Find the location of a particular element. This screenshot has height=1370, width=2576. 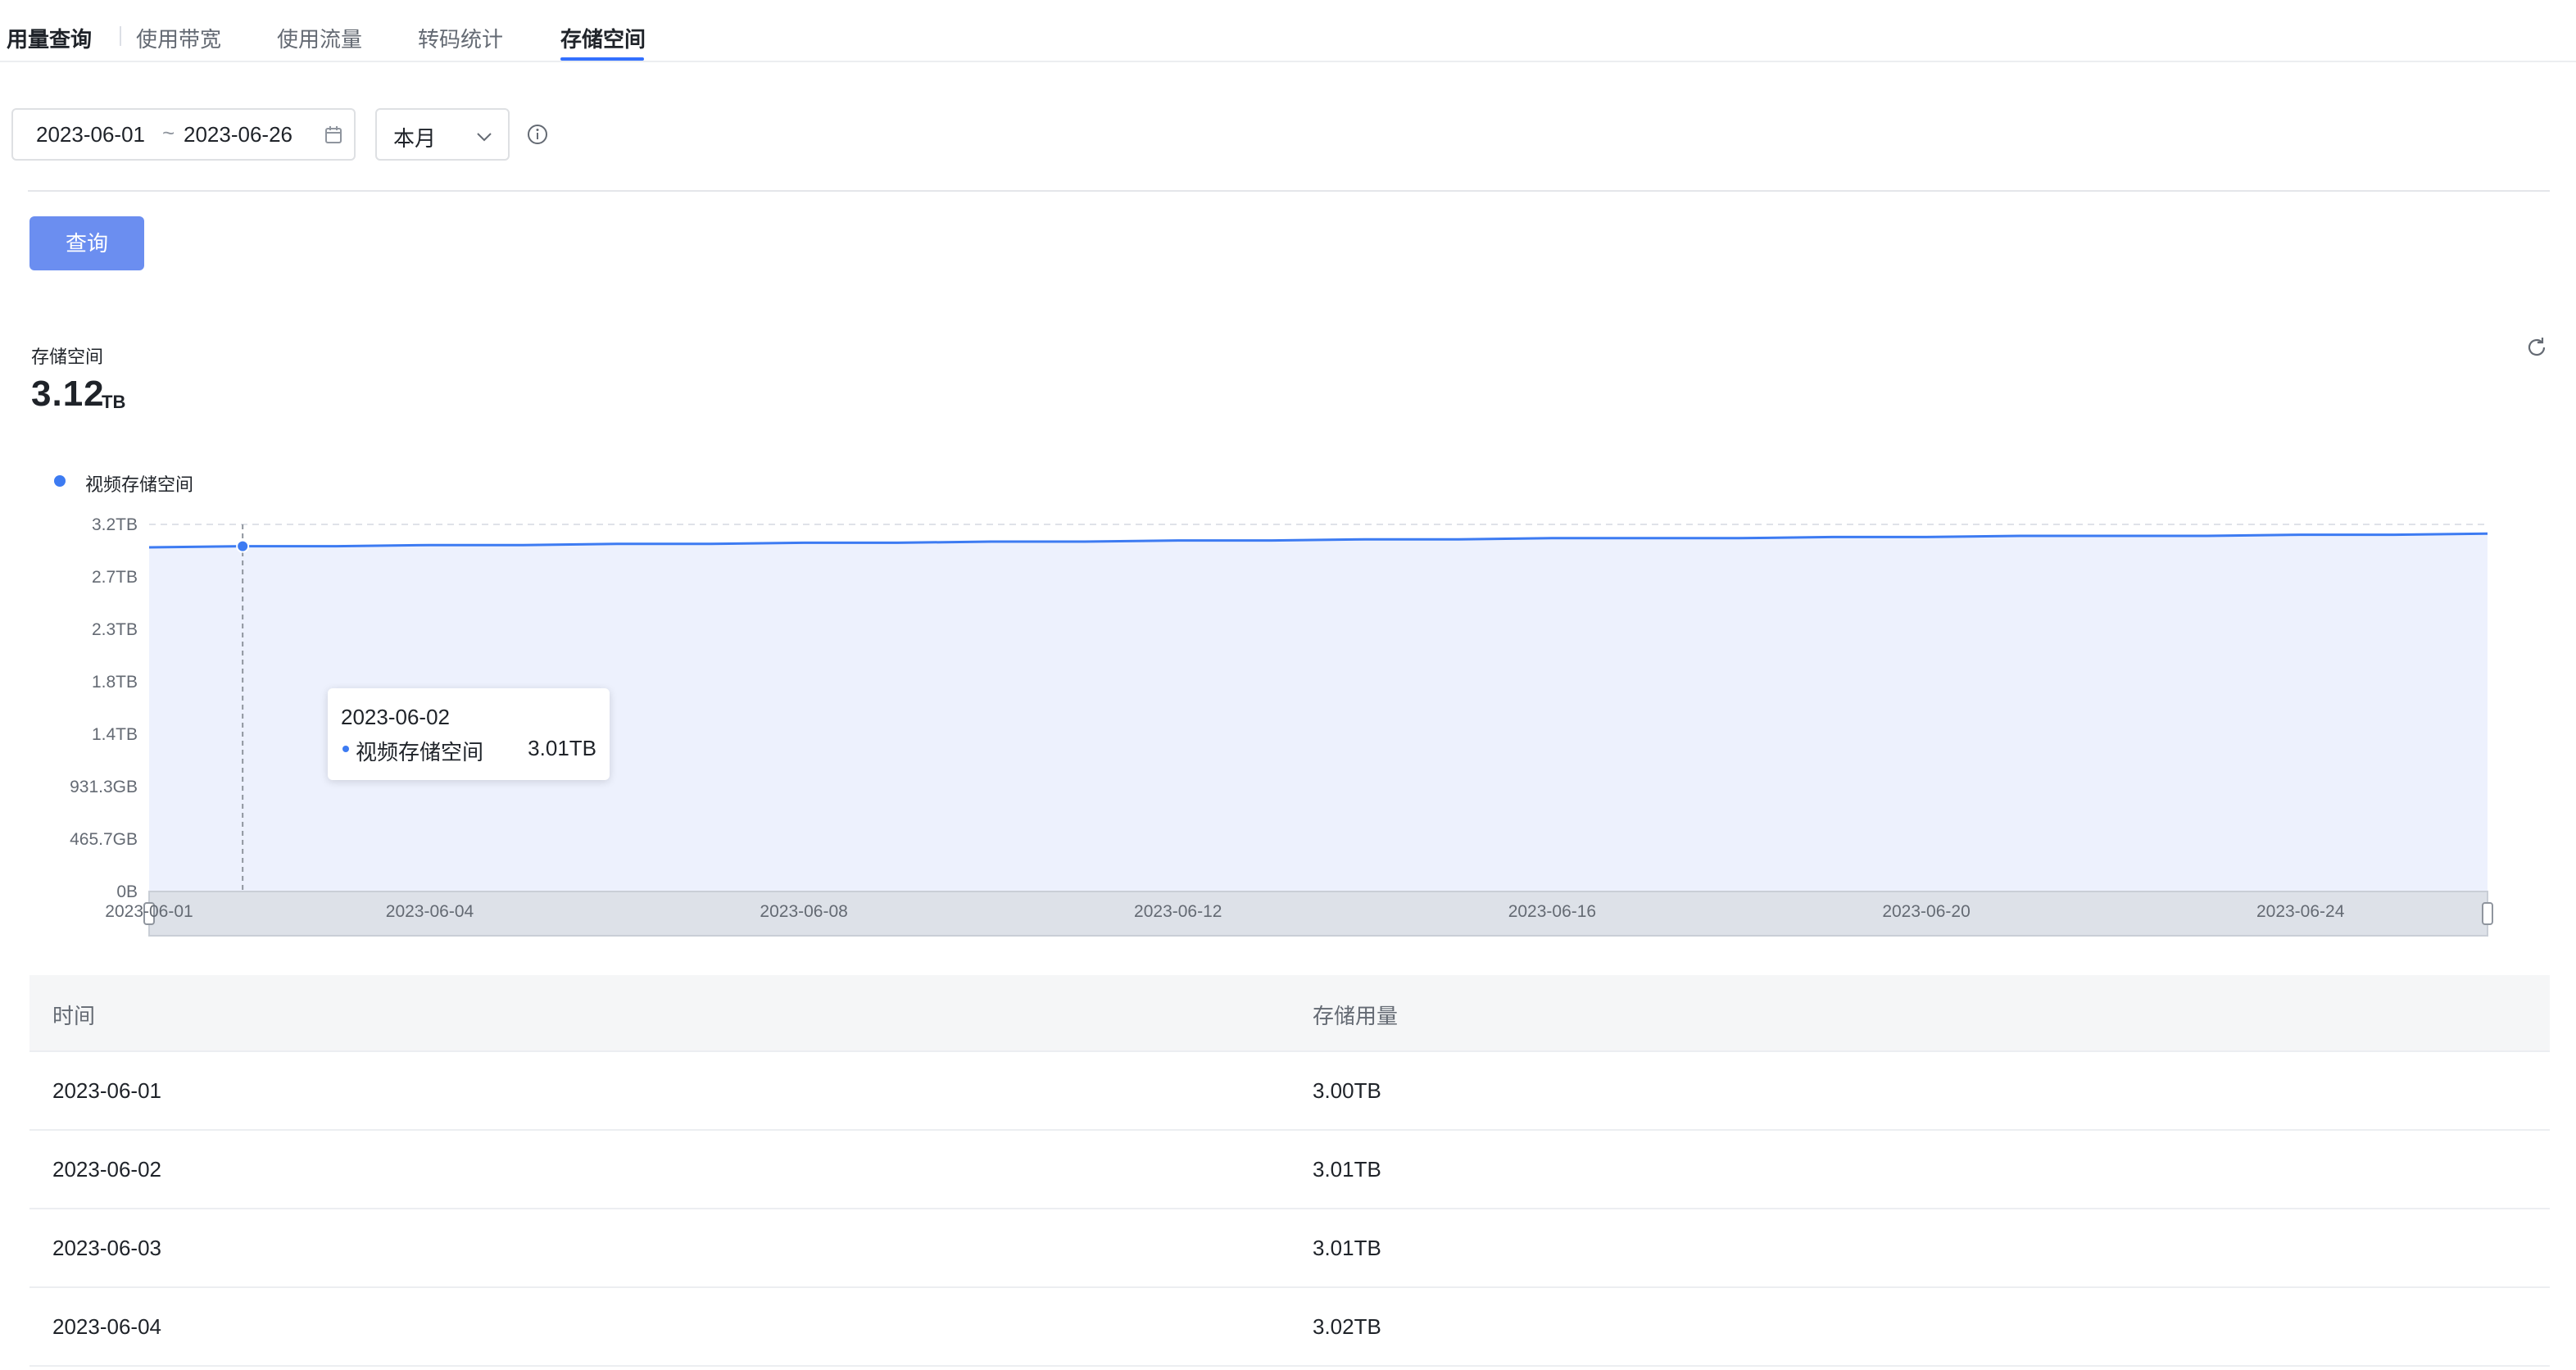

calendar-icon is located at coordinates (333, 135).